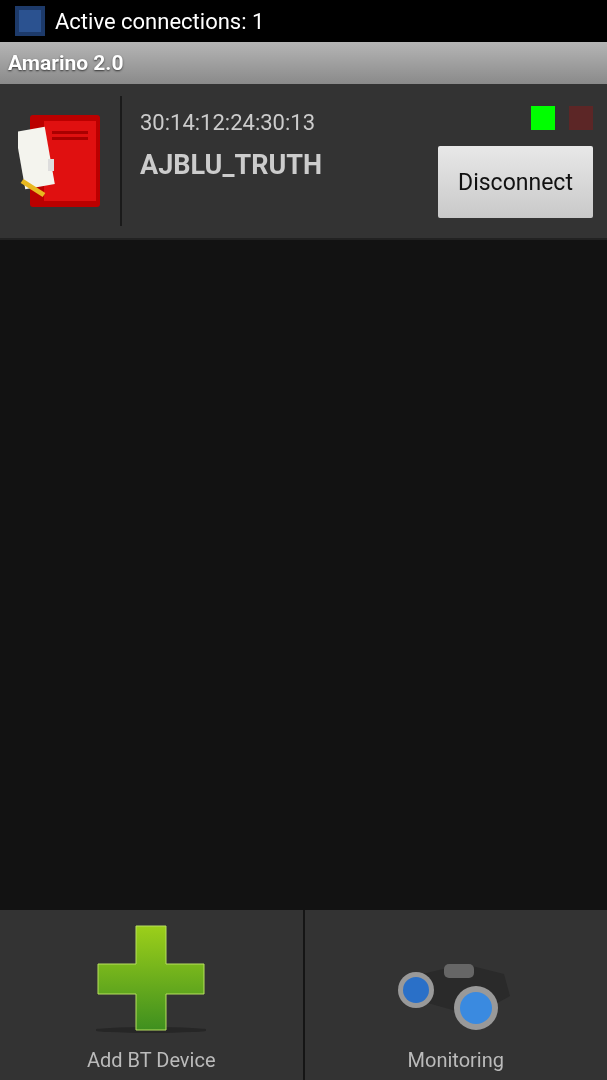  I want to click on status-text: Active connections: 1, so click(160, 21).